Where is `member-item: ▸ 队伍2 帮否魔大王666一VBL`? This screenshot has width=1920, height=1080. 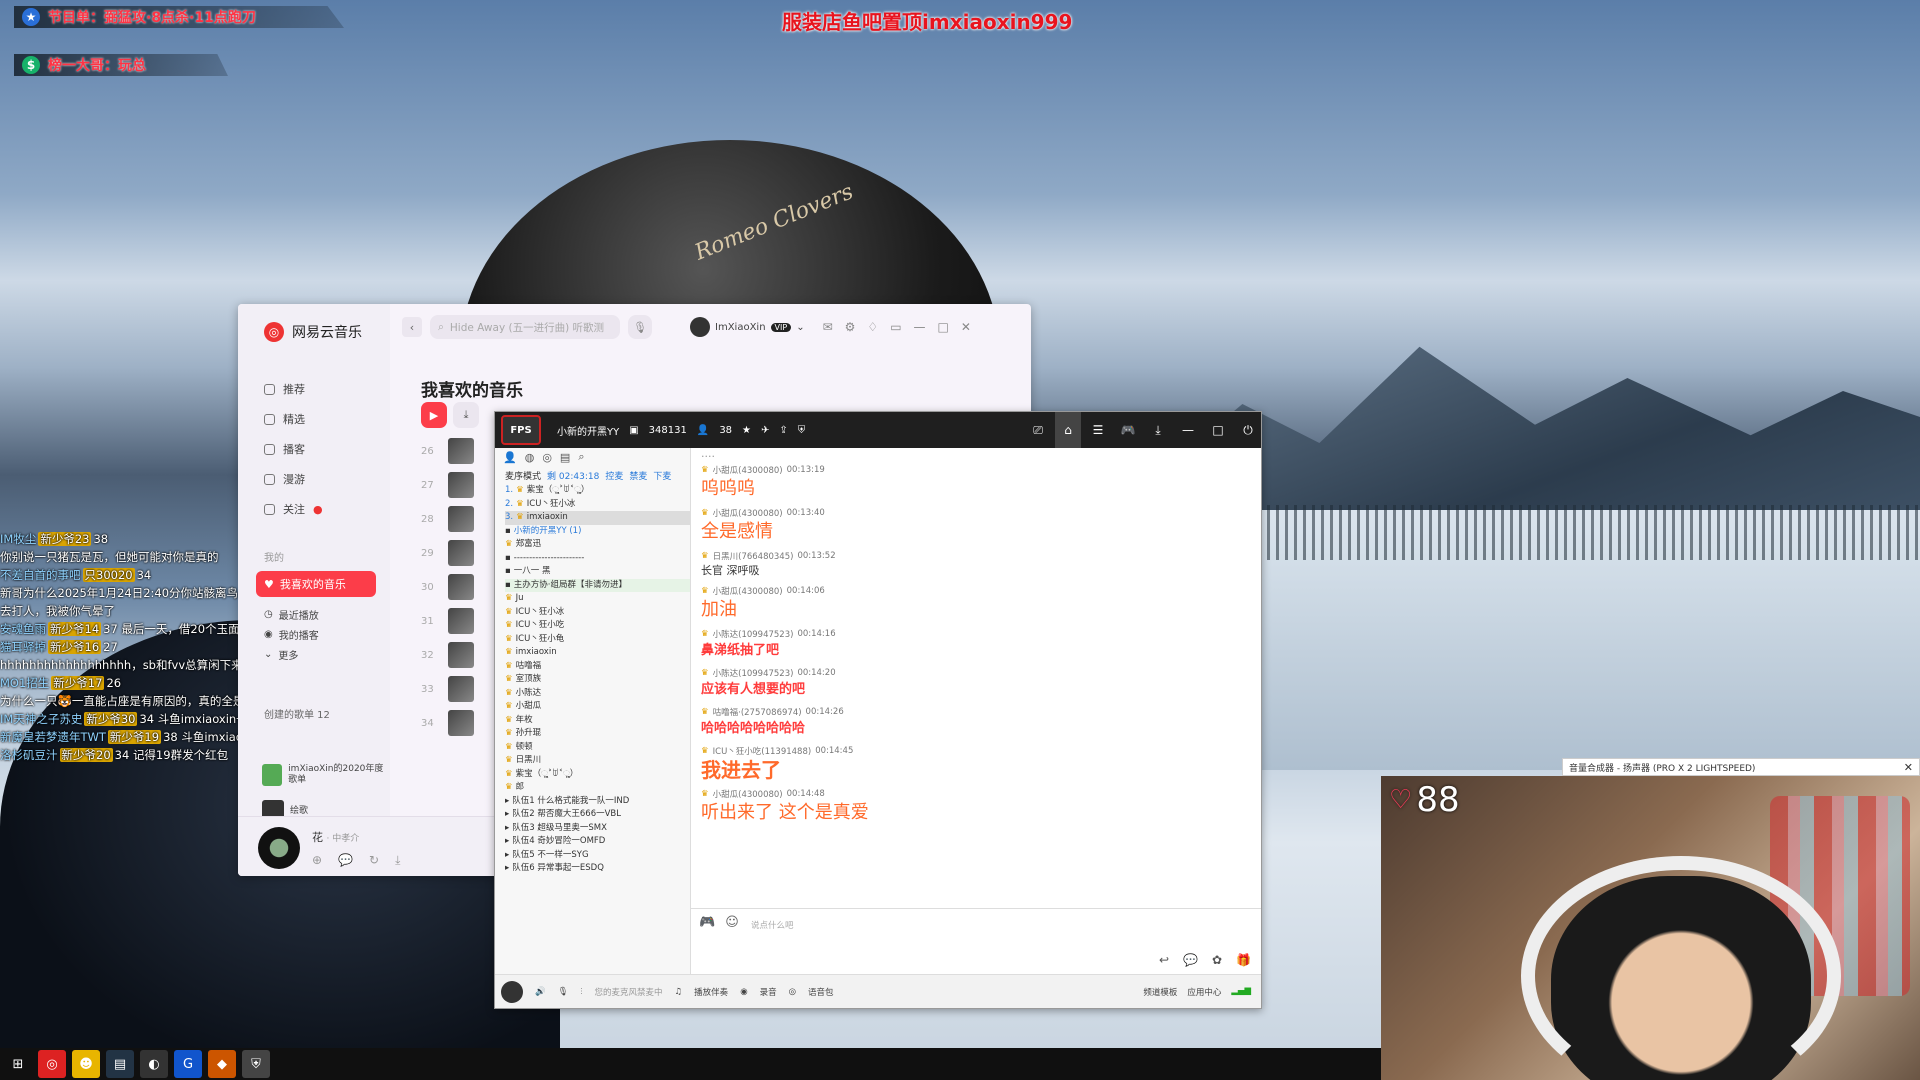
member-item: ▸ 队伍2 帮否魔大王666一VBL is located at coordinates (597, 815).